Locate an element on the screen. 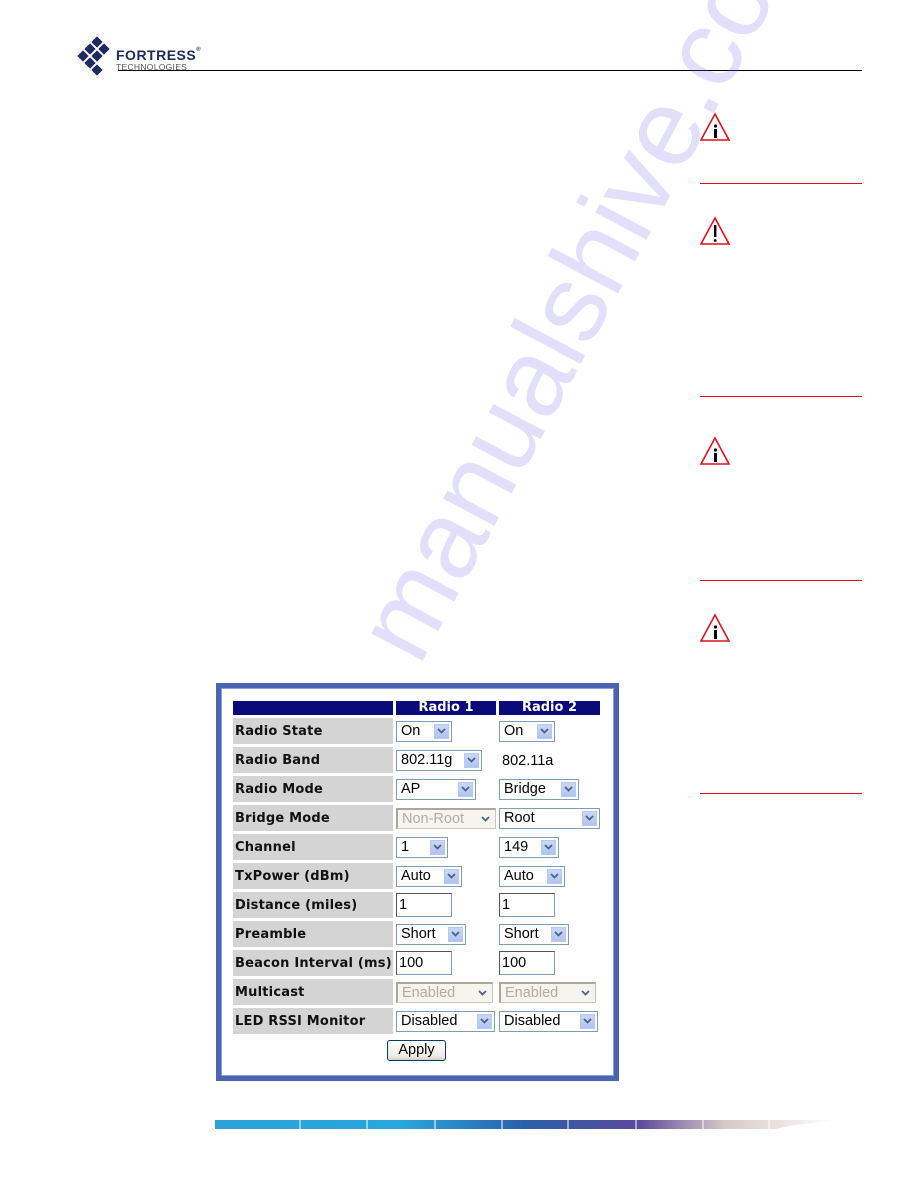 The width and height of the screenshot is (918, 1188). caution-exclamation-icon is located at coordinates (715, 230).